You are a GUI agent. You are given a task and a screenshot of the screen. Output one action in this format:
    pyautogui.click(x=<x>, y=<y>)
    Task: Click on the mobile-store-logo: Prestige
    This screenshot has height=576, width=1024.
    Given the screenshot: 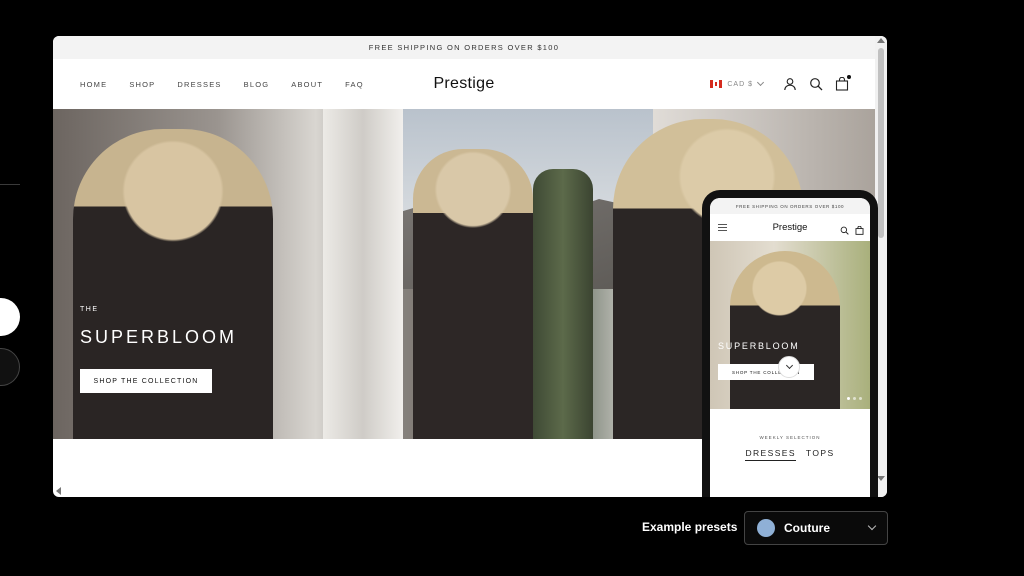 What is the action you would take?
    pyautogui.click(x=790, y=227)
    